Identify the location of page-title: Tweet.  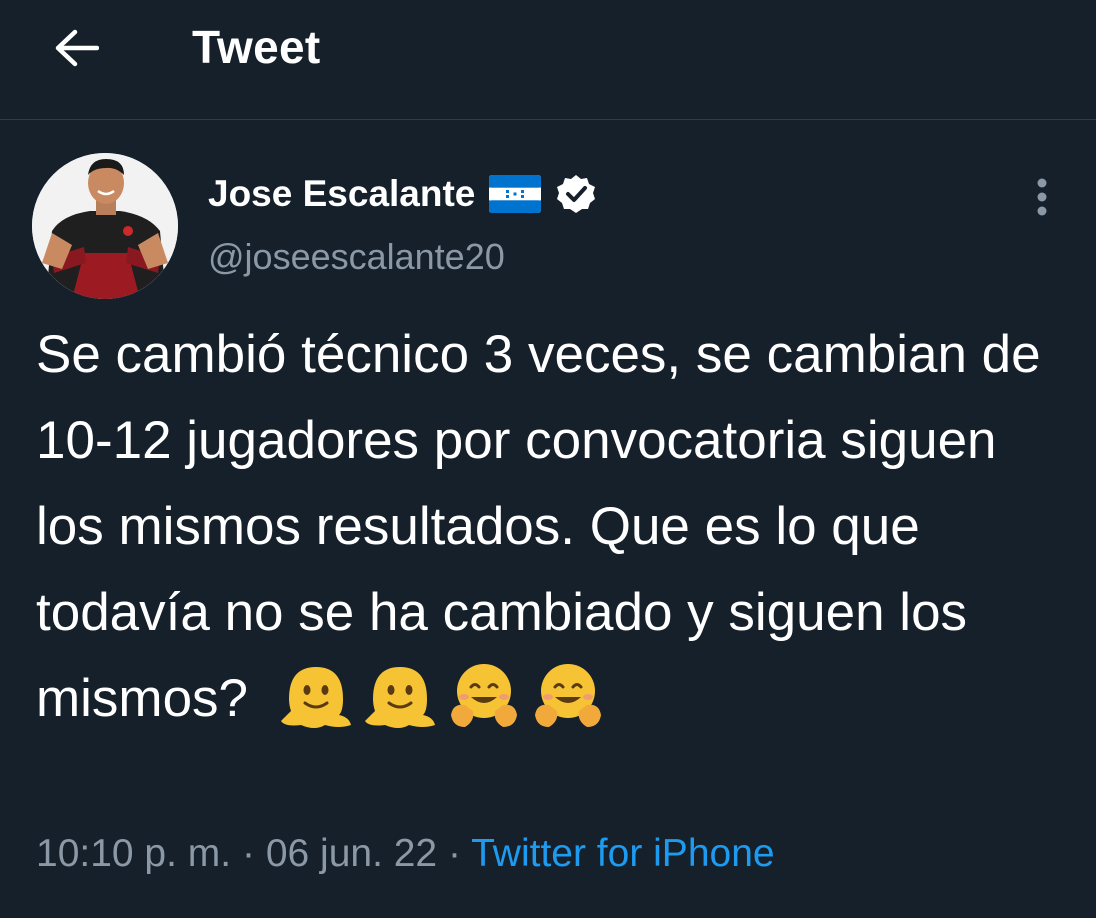
(256, 47).